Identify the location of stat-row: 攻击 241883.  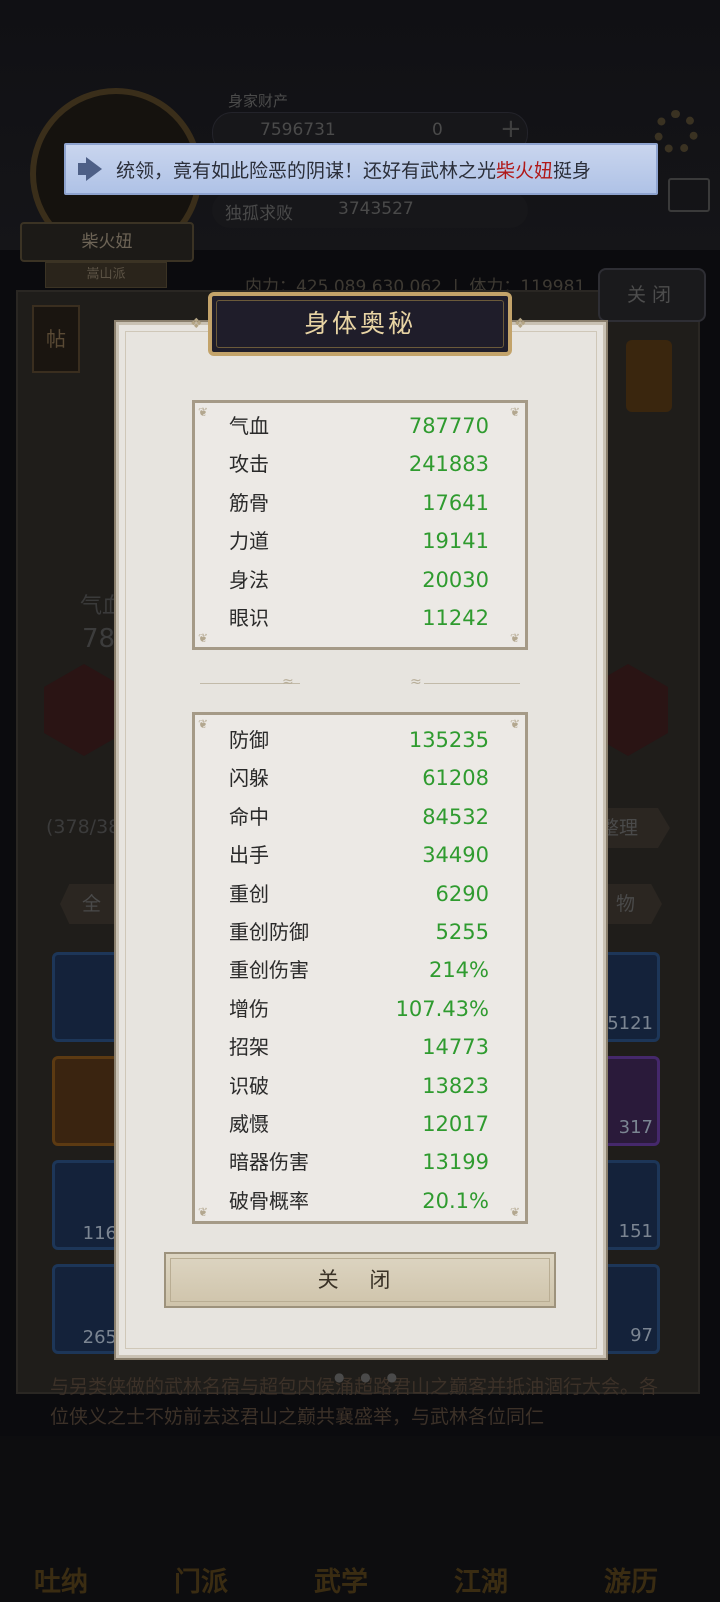
(359, 464).